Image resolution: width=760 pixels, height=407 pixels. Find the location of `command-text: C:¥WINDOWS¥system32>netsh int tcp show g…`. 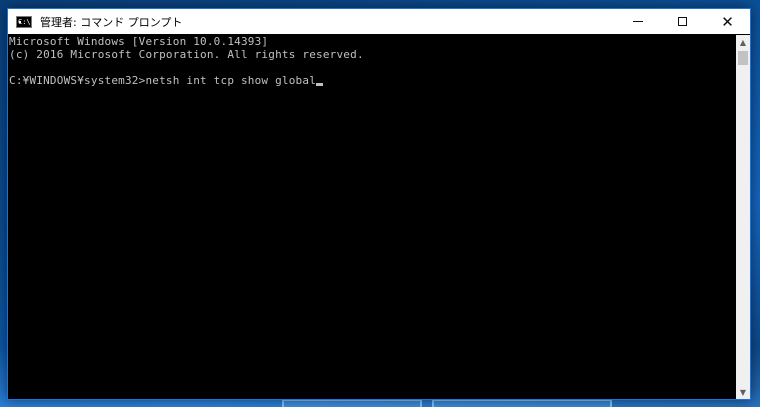

command-text: C:¥WINDOWS¥system32>netsh int tcp show g… is located at coordinates (163, 80).